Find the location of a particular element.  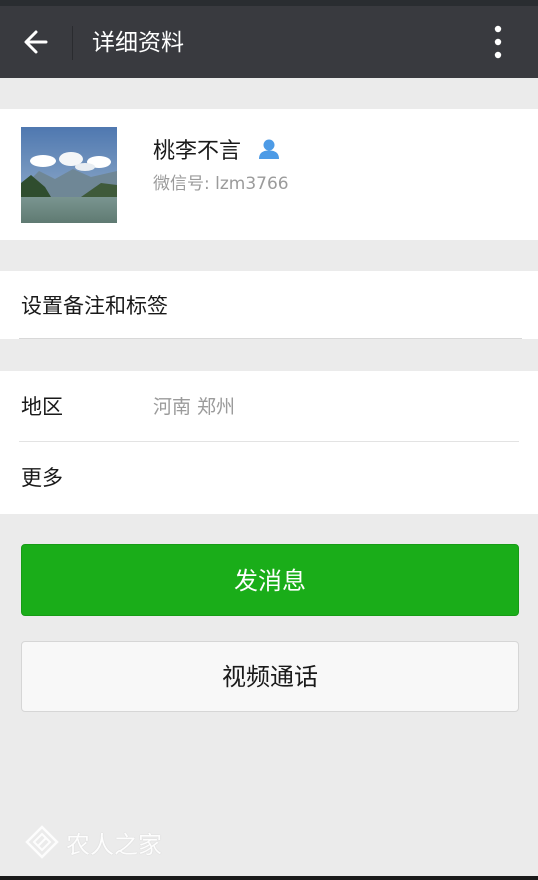

profile-card: 桃李不言 微信号: lzm3766 is located at coordinates (269, 174).